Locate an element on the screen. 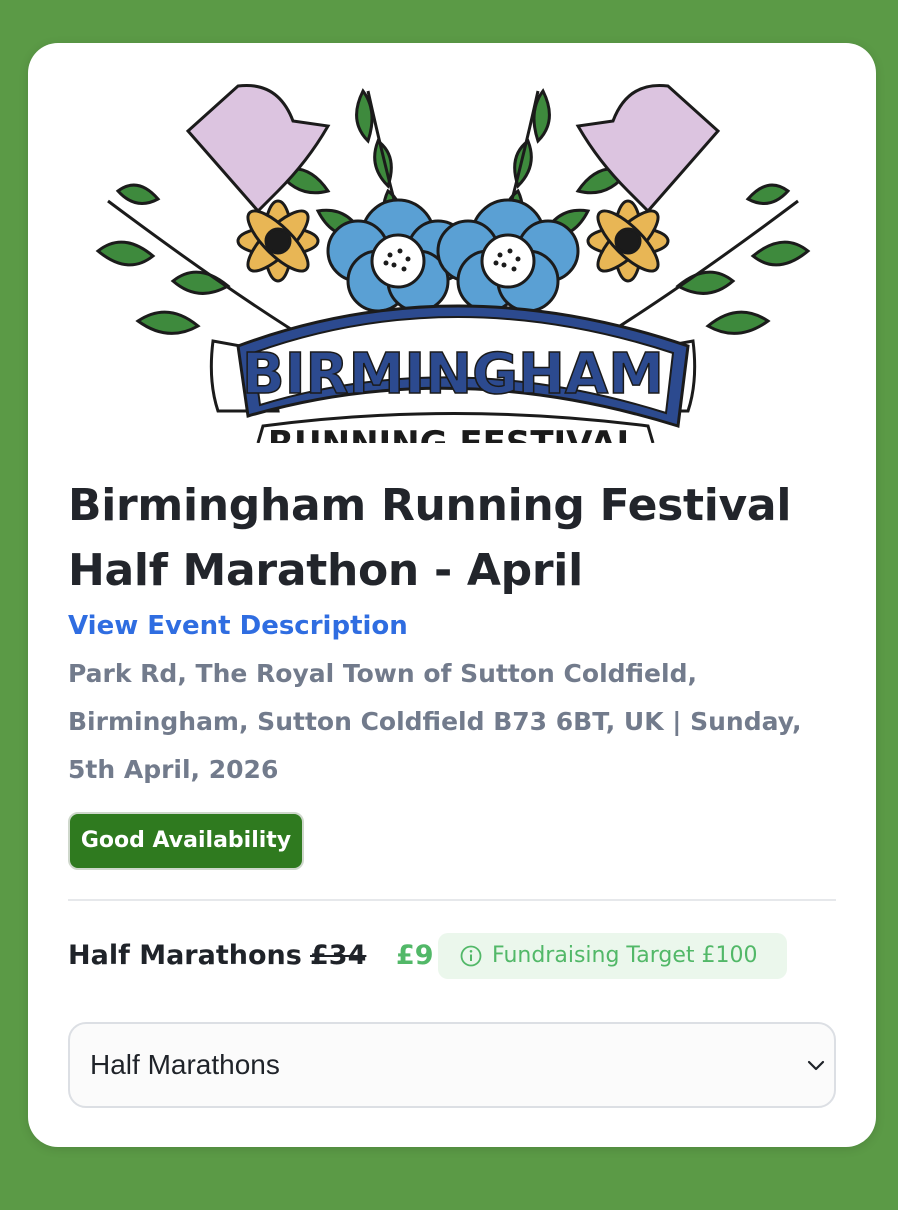 Image resolution: width=898 pixels, height=1210 pixels. info-icon is located at coordinates (471, 956).